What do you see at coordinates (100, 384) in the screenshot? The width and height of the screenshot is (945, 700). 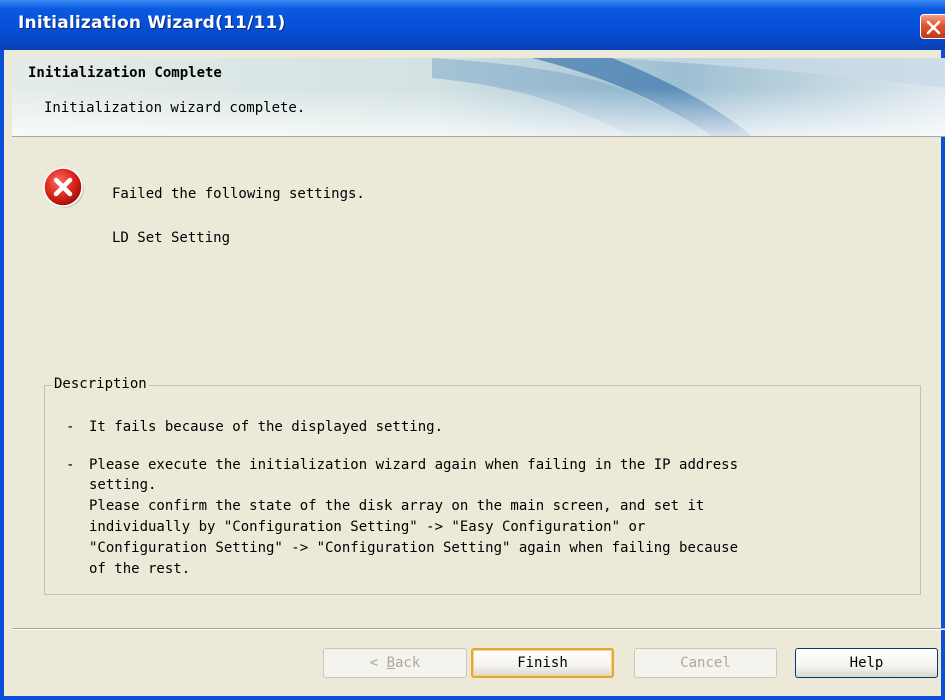 I see `description-legend: Description` at bounding box center [100, 384].